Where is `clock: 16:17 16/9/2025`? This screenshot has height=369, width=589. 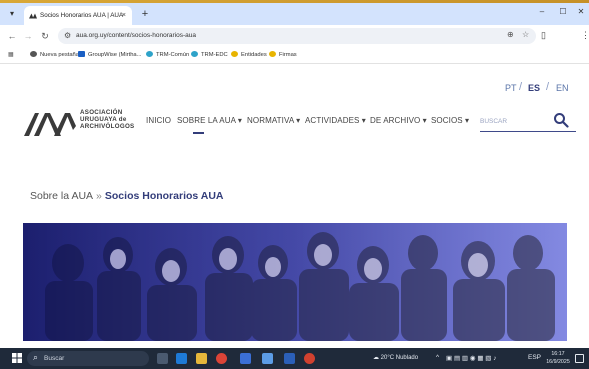
clock: 16:17 16/9/2025 is located at coordinates (558, 358).